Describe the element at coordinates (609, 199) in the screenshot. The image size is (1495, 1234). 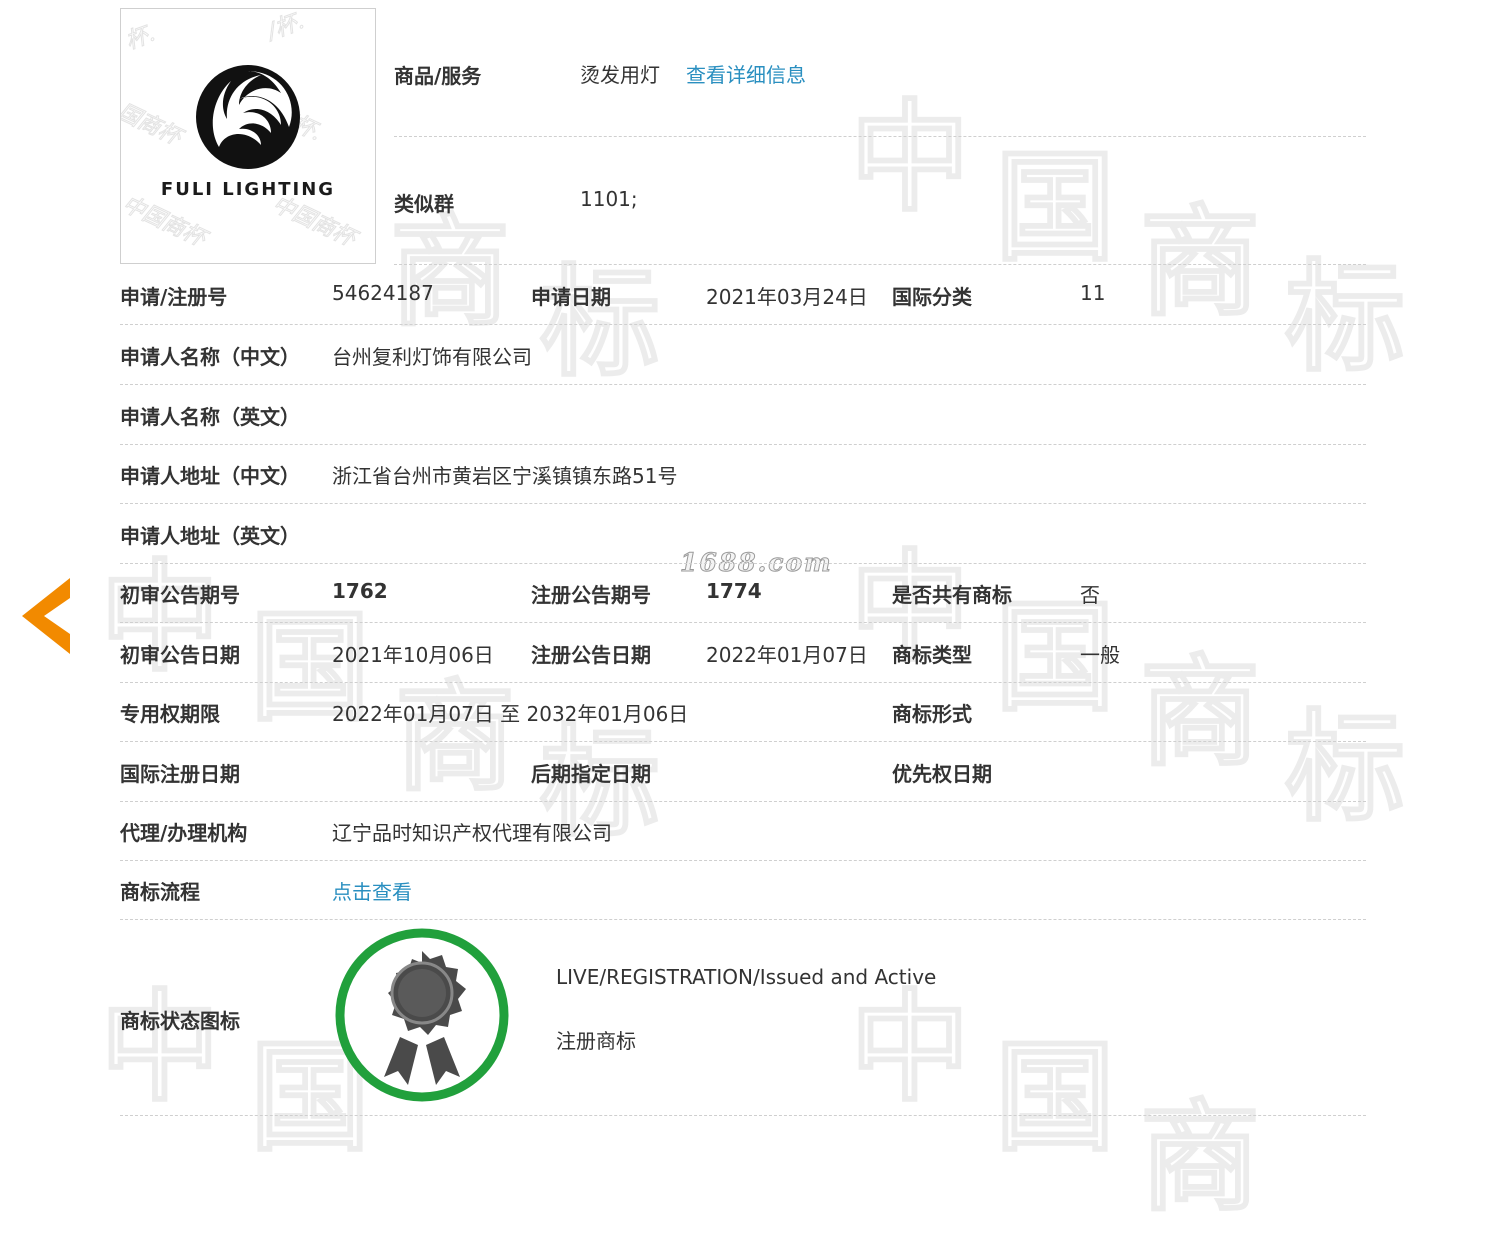
I see `similar-group-value: 1101;` at that location.